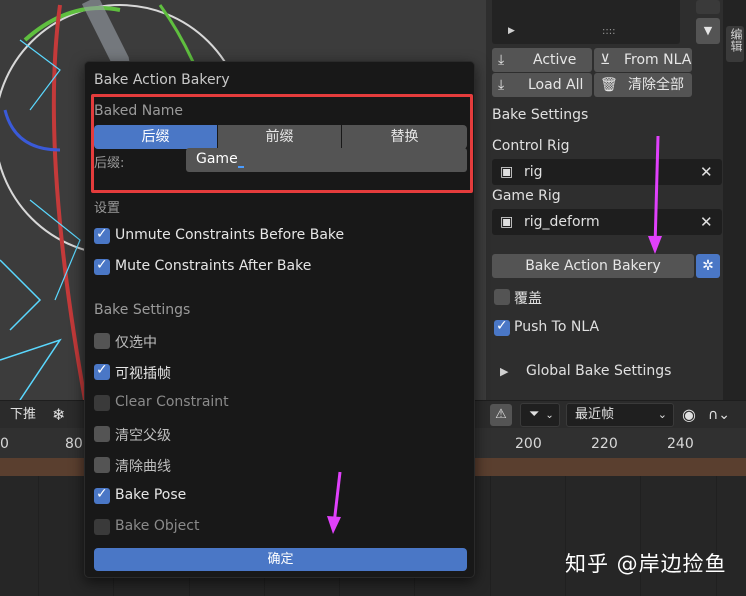  What do you see at coordinates (736, 40) in the screenshot?
I see `tab-edit-label: 编辑` at bounding box center [736, 40].